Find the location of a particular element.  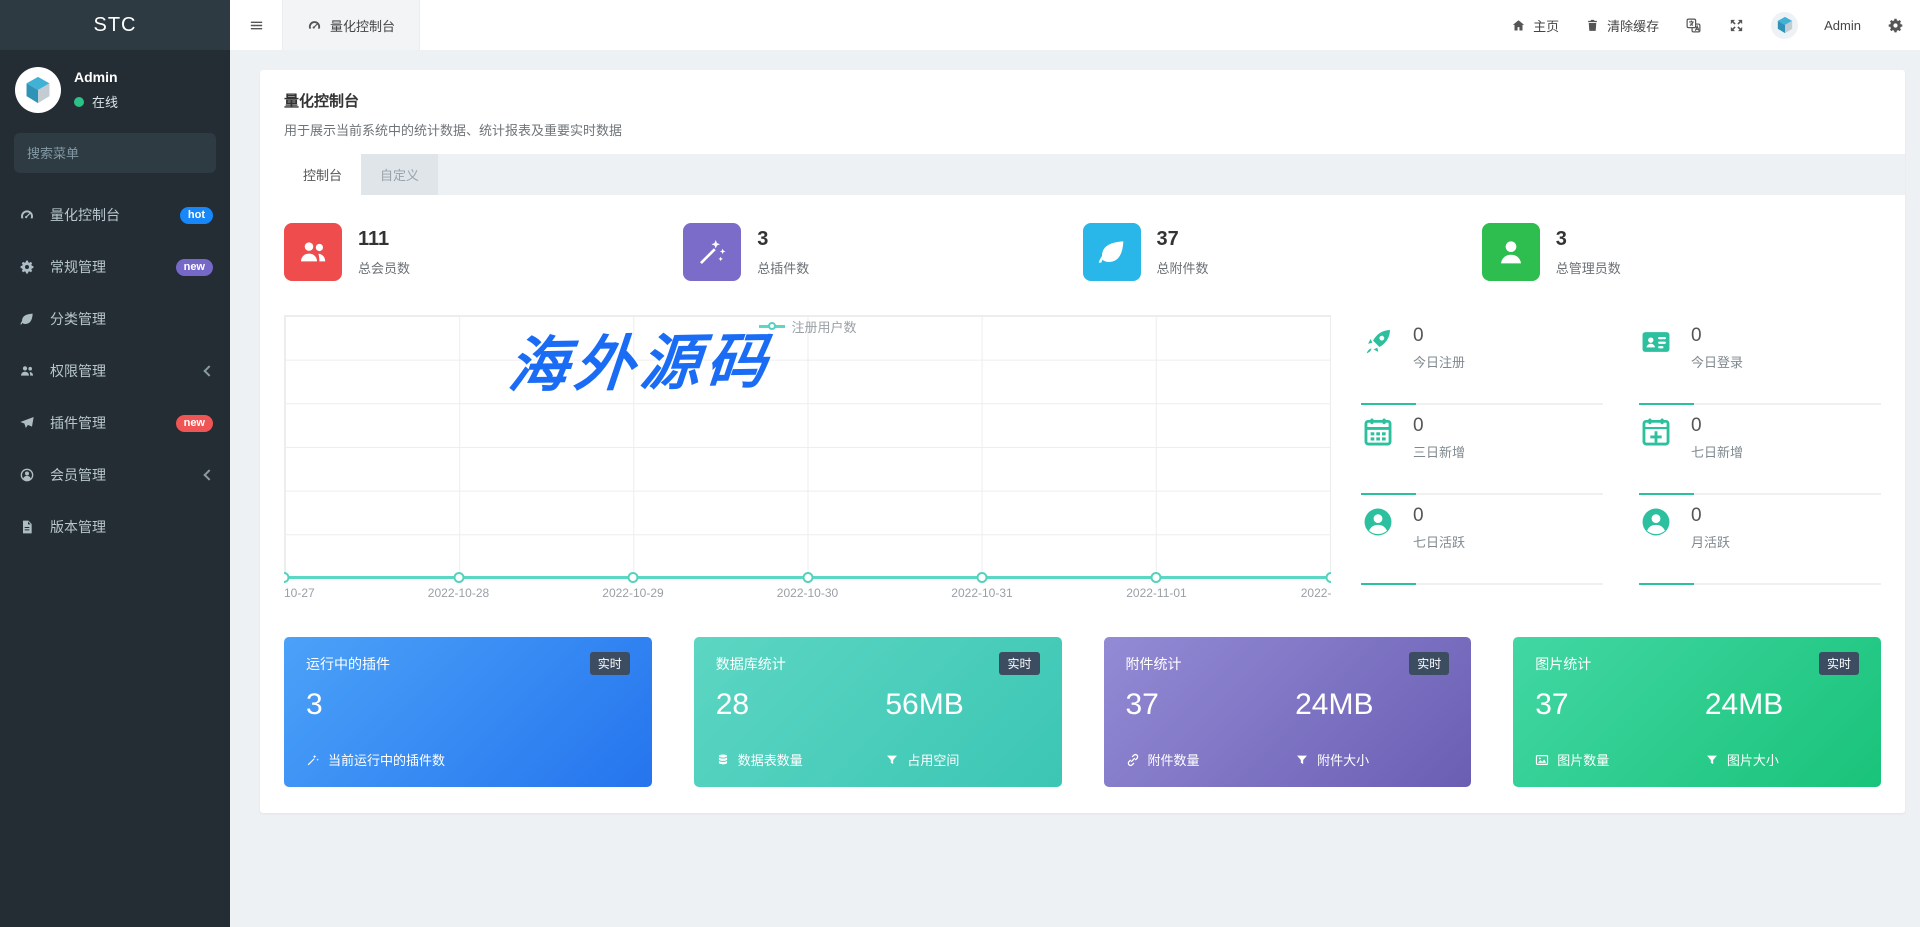

sidebar-item-label: 常规管理 is located at coordinates (78, 267).